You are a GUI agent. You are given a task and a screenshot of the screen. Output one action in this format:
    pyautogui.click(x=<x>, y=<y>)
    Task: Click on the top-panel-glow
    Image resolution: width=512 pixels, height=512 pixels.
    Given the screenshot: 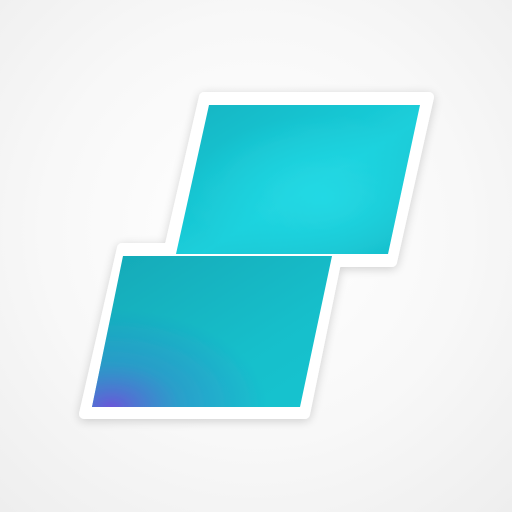 What is the action you would take?
    pyautogui.click(x=298, y=179)
    